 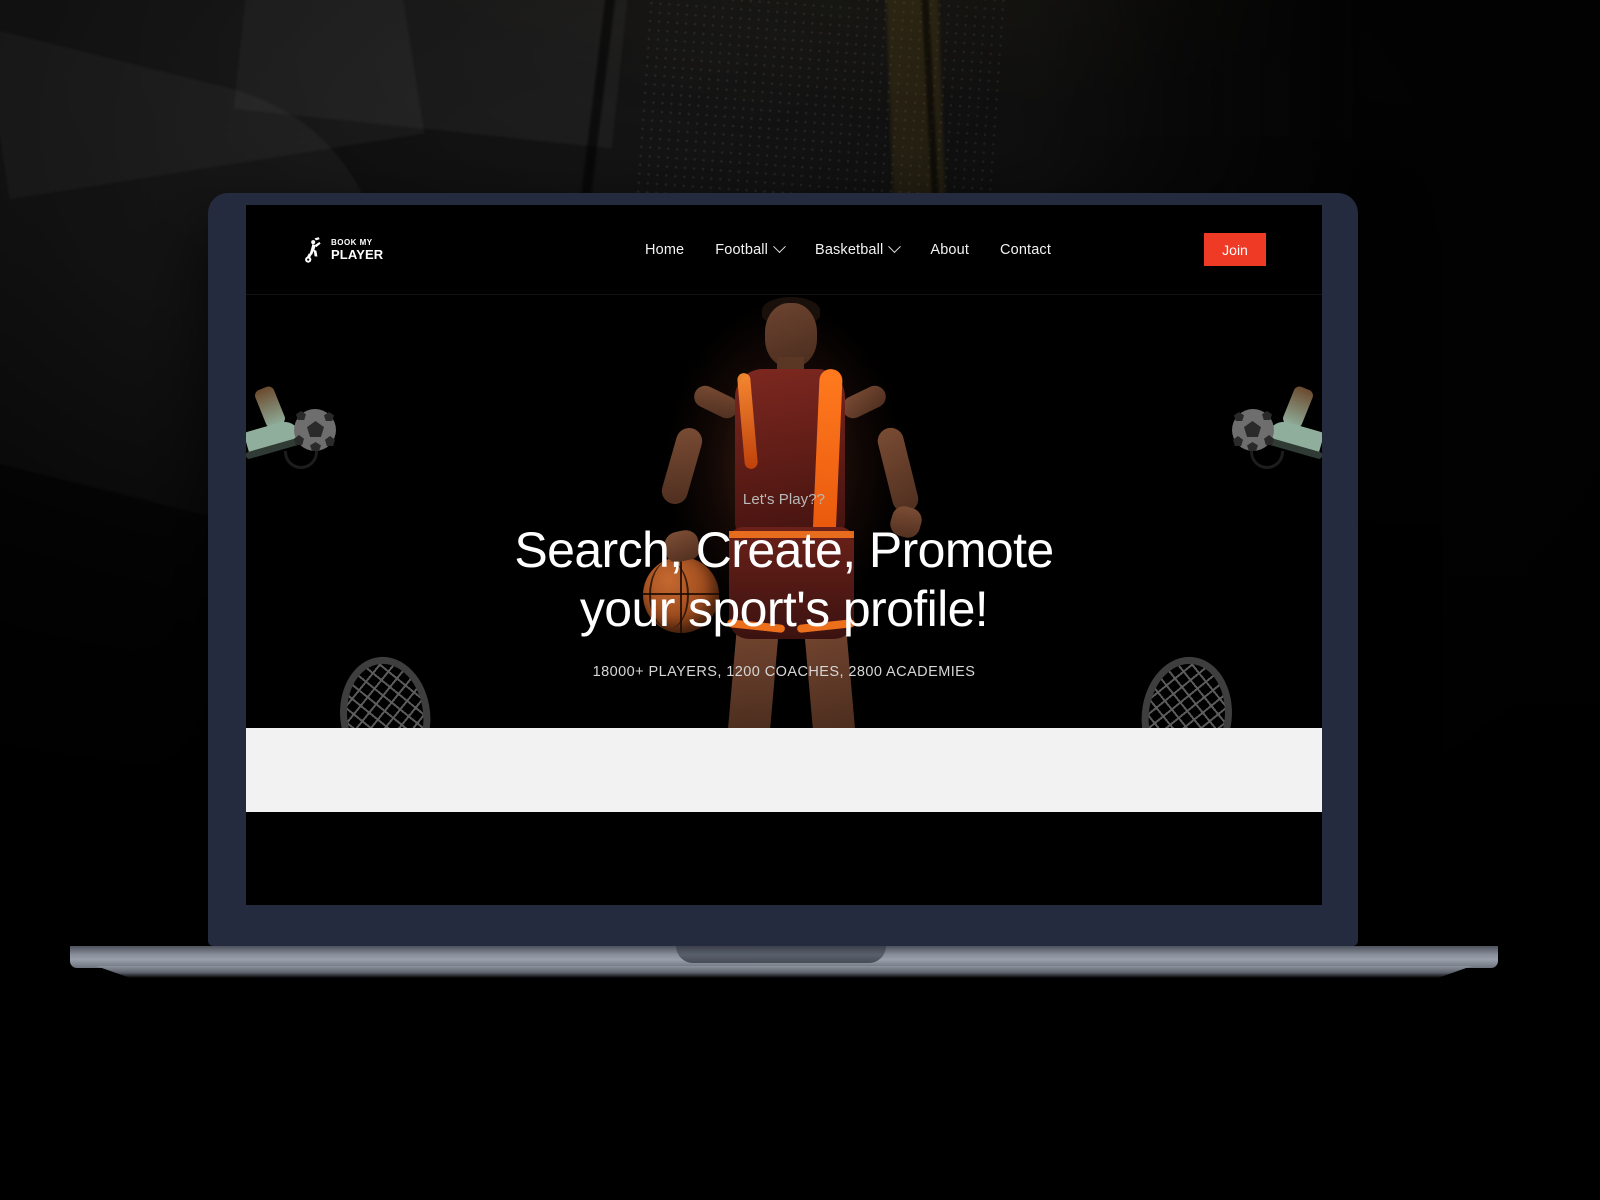 I want to click on logo-text: BOOK MY PLAYER, so click(x=357, y=249).